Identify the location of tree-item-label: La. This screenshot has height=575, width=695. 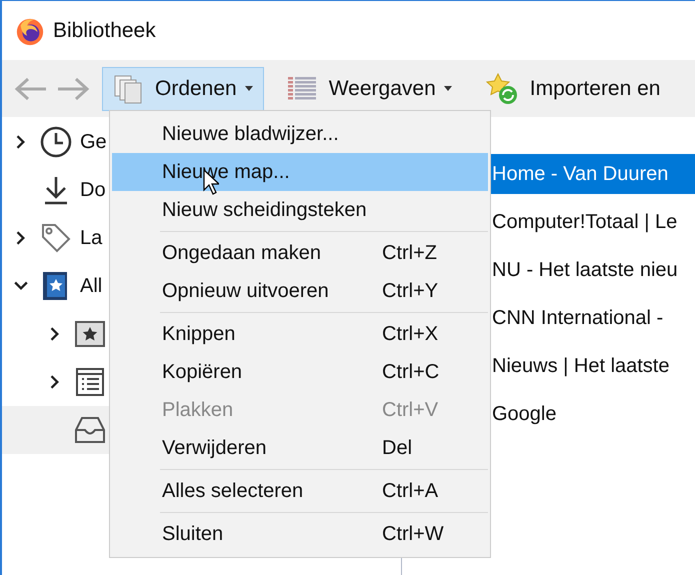
(91, 238).